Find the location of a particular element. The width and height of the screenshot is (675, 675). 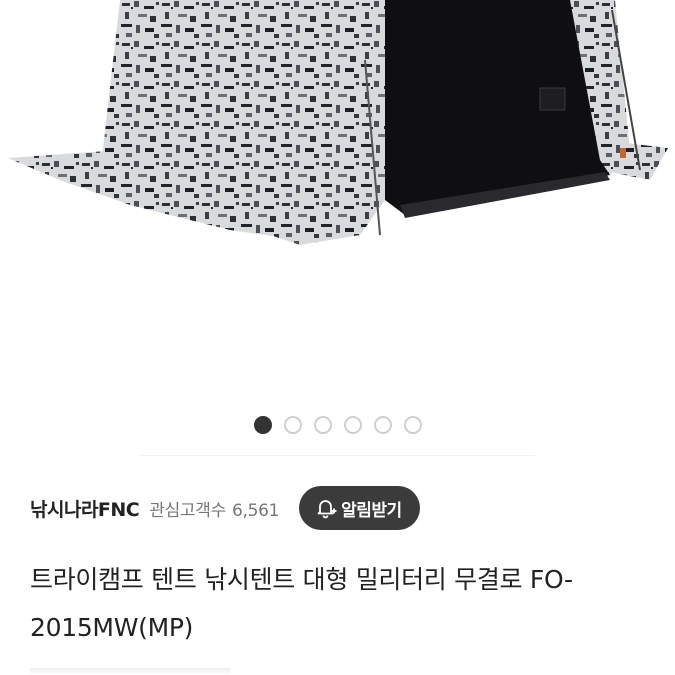

followers-label: 관심고객수 is located at coordinates (187, 510).